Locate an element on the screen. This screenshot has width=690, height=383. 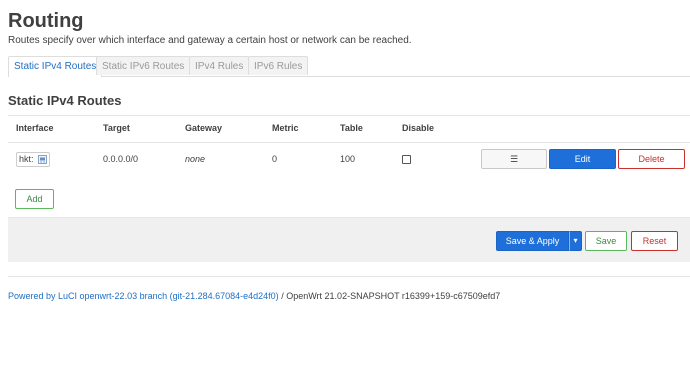
page-title: Routing is located at coordinates (46, 21).